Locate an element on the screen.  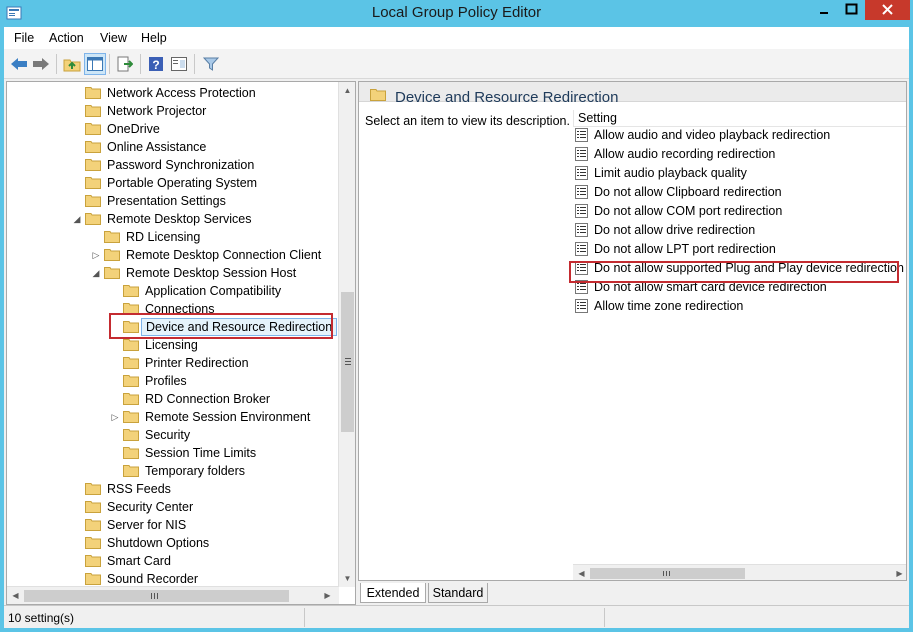
close-button is located at coordinates (887, 10).